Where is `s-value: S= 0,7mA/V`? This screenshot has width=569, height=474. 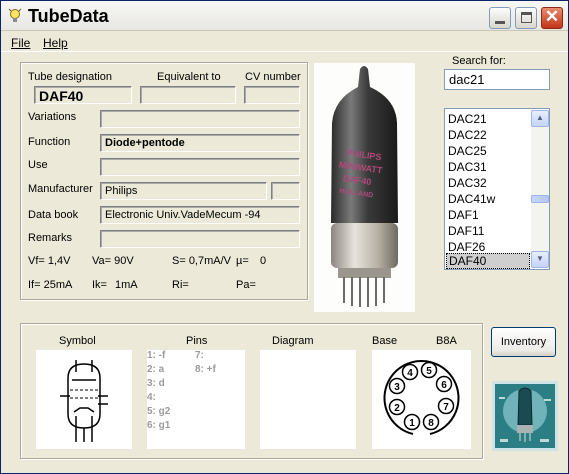
s-value: S= 0,7mA/V is located at coordinates (202, 261).